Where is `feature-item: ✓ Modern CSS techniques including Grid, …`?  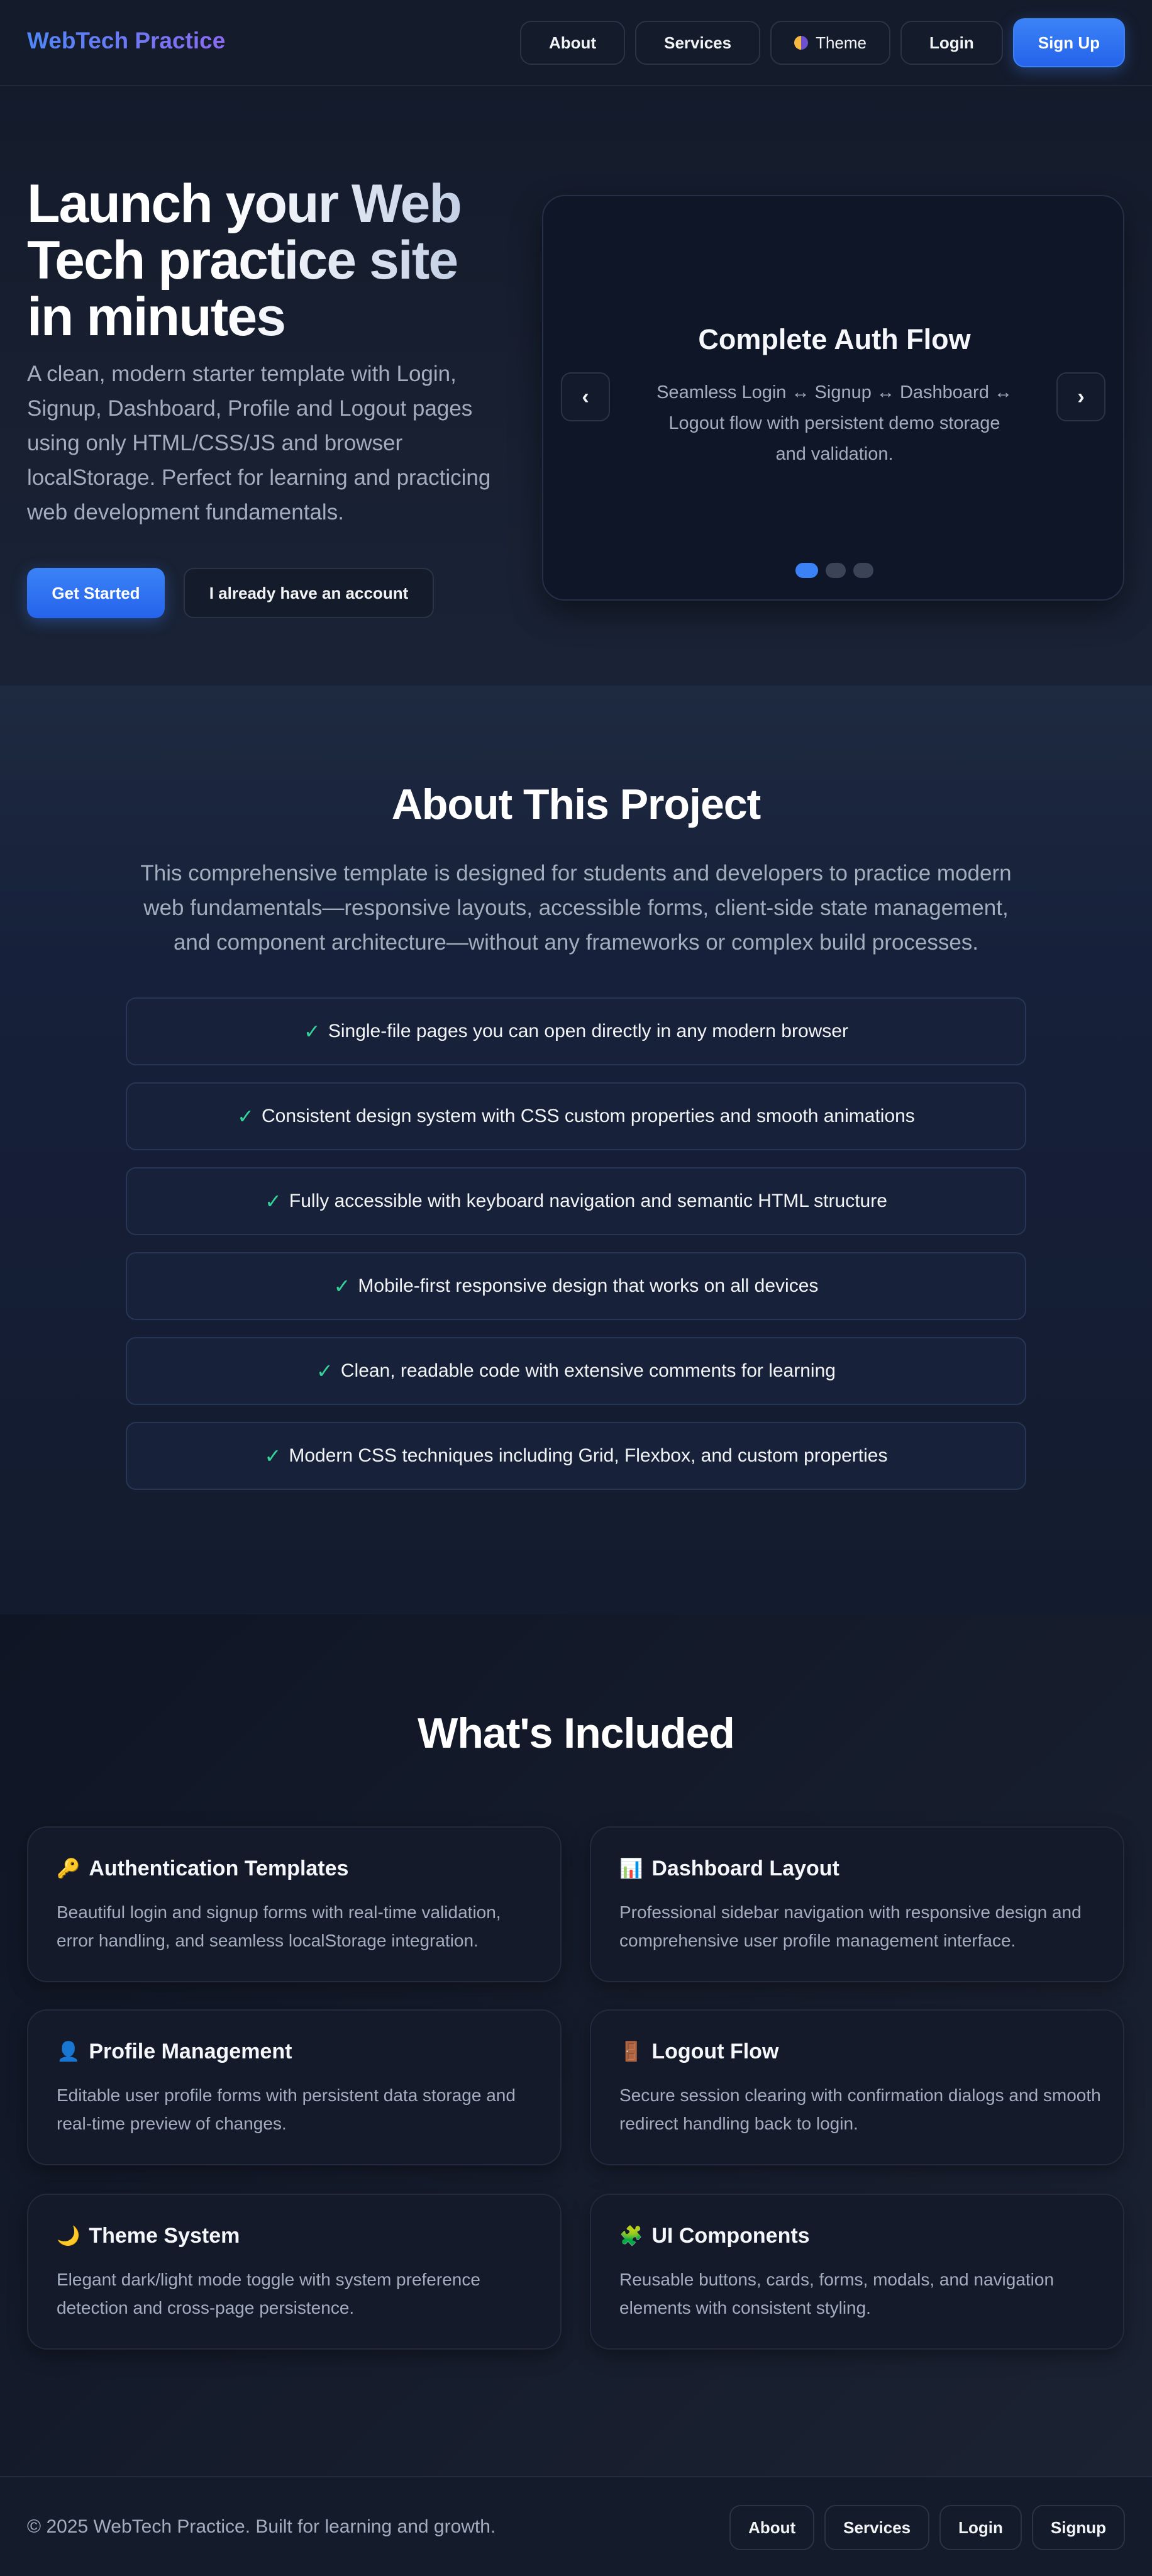 feature-item: ✓ Modern CSS techniques including Grid, … is located at coordinates (576, 1456).